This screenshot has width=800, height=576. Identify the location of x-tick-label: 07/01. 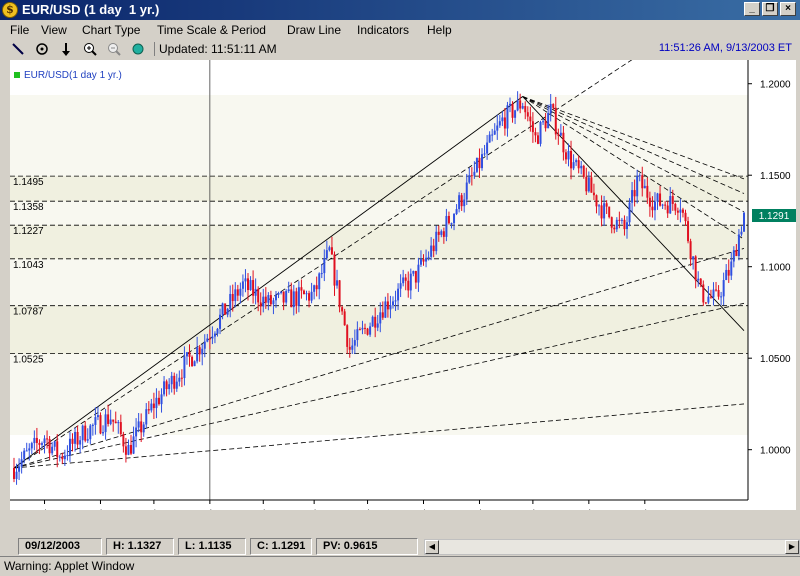
(532, 509).